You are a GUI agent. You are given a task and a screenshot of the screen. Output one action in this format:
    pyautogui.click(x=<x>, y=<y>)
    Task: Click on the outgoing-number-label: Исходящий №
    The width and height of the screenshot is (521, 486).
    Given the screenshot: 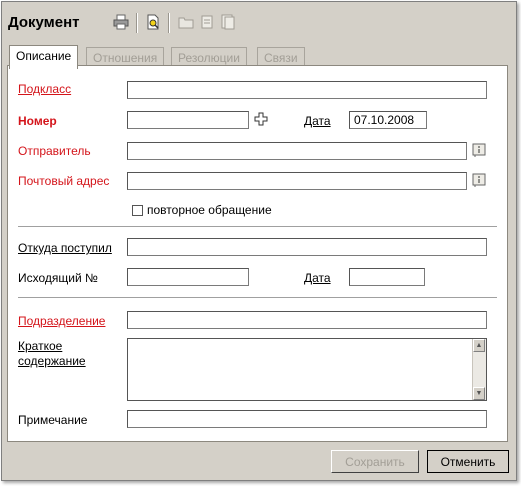 What is the action you would take?
    pyautogui.click(x=58, y=278)
    